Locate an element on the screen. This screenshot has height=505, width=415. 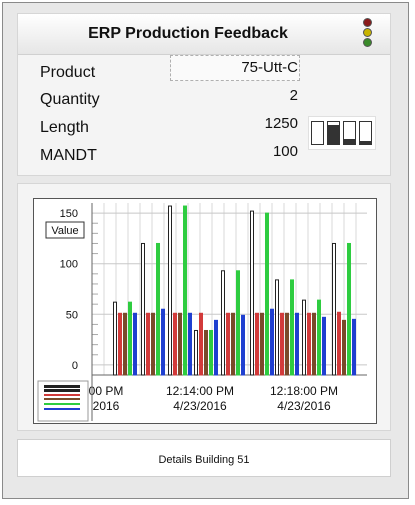
x-tick-time: 00 PM is located at coordinates (106, 391).